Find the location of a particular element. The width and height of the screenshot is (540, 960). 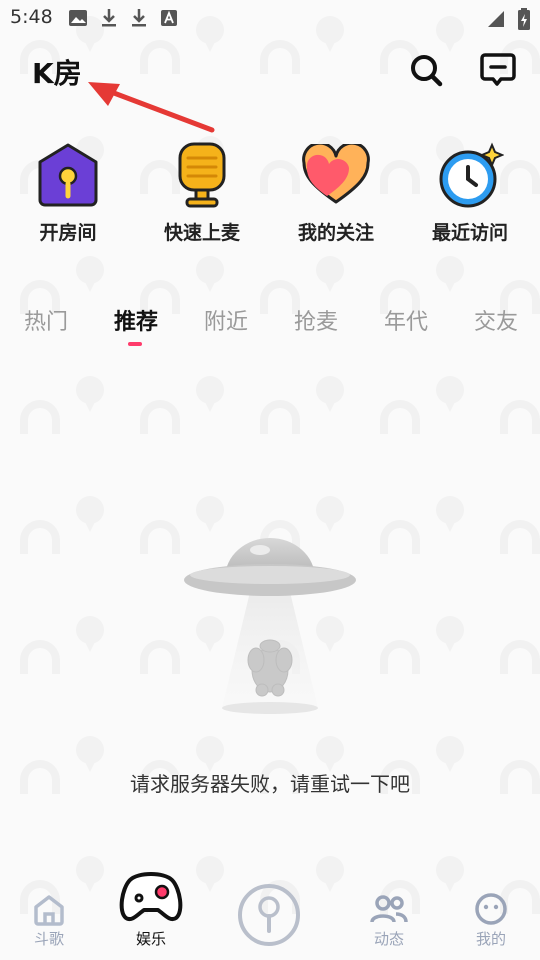

bottom-navigation: 斗歌 娱乐 动态 我的 is located at coordinates (270, 913).